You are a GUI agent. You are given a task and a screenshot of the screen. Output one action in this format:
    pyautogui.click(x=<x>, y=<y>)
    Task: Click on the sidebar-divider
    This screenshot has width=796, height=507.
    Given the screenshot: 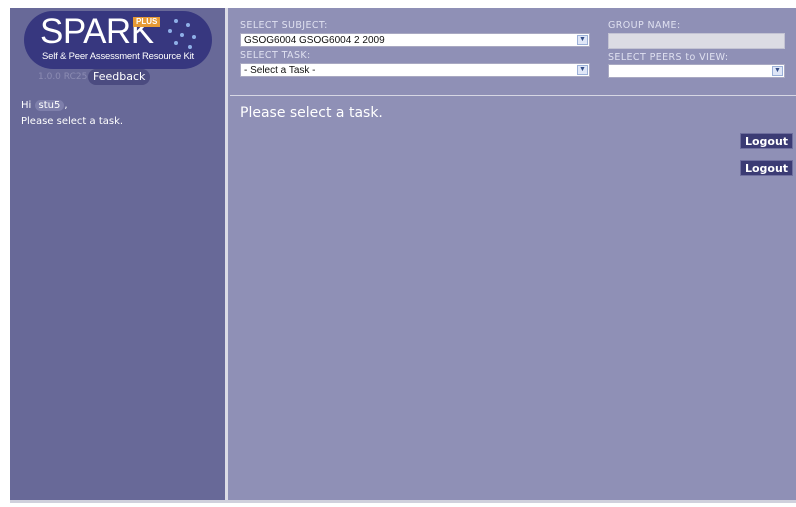 What is the action you would take?
    pyautogui.click(x=226, y=254)
    